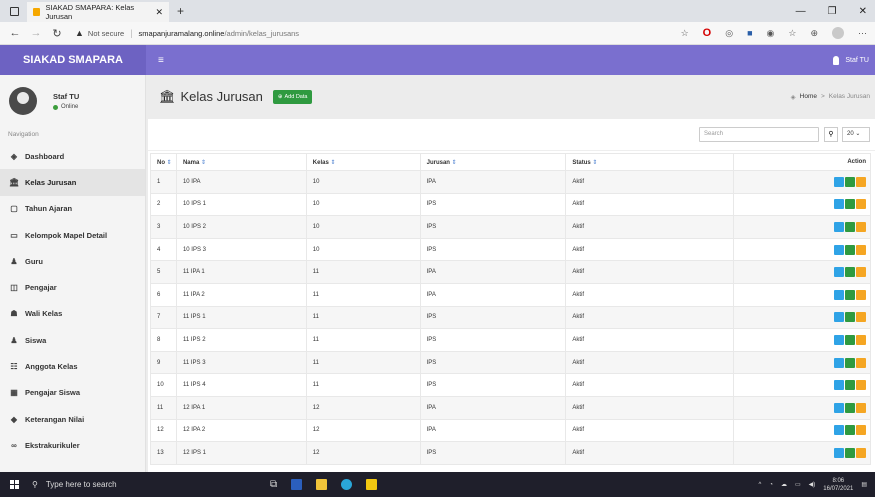  What do you see at coordinates (864, 484) in the screenshot?
I see `notifications-icon: ▤` at bounding box center [864, 484].